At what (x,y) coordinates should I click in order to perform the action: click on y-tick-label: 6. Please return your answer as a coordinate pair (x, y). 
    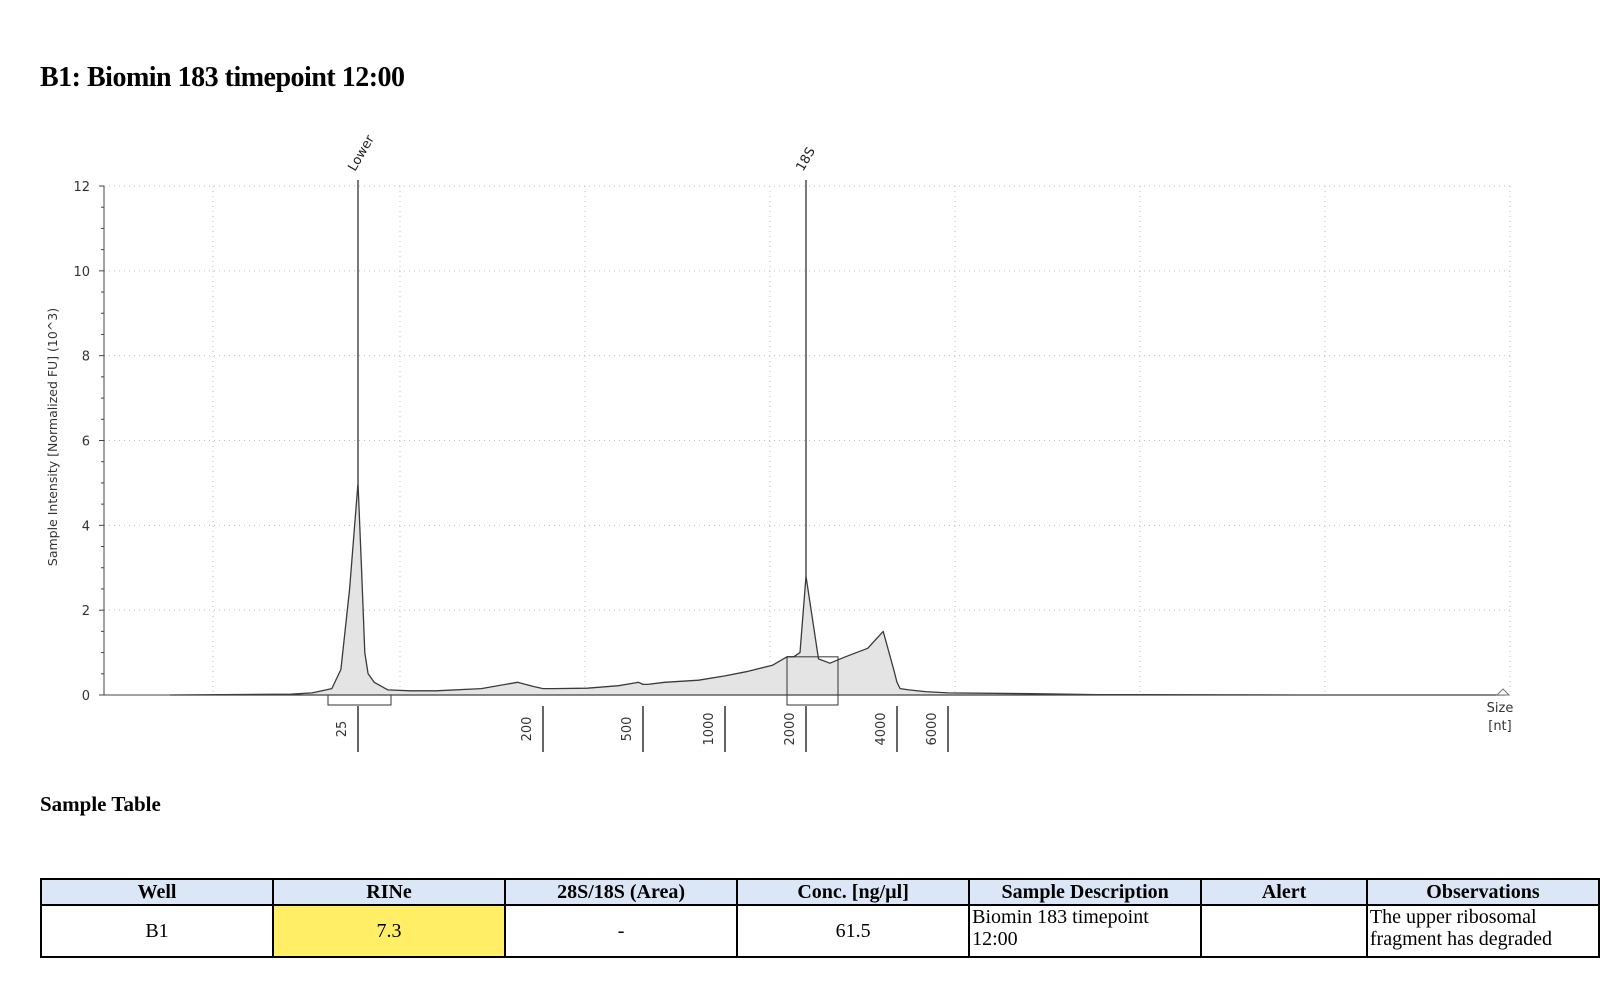
    Looking at the image, I should click on (86, 442).